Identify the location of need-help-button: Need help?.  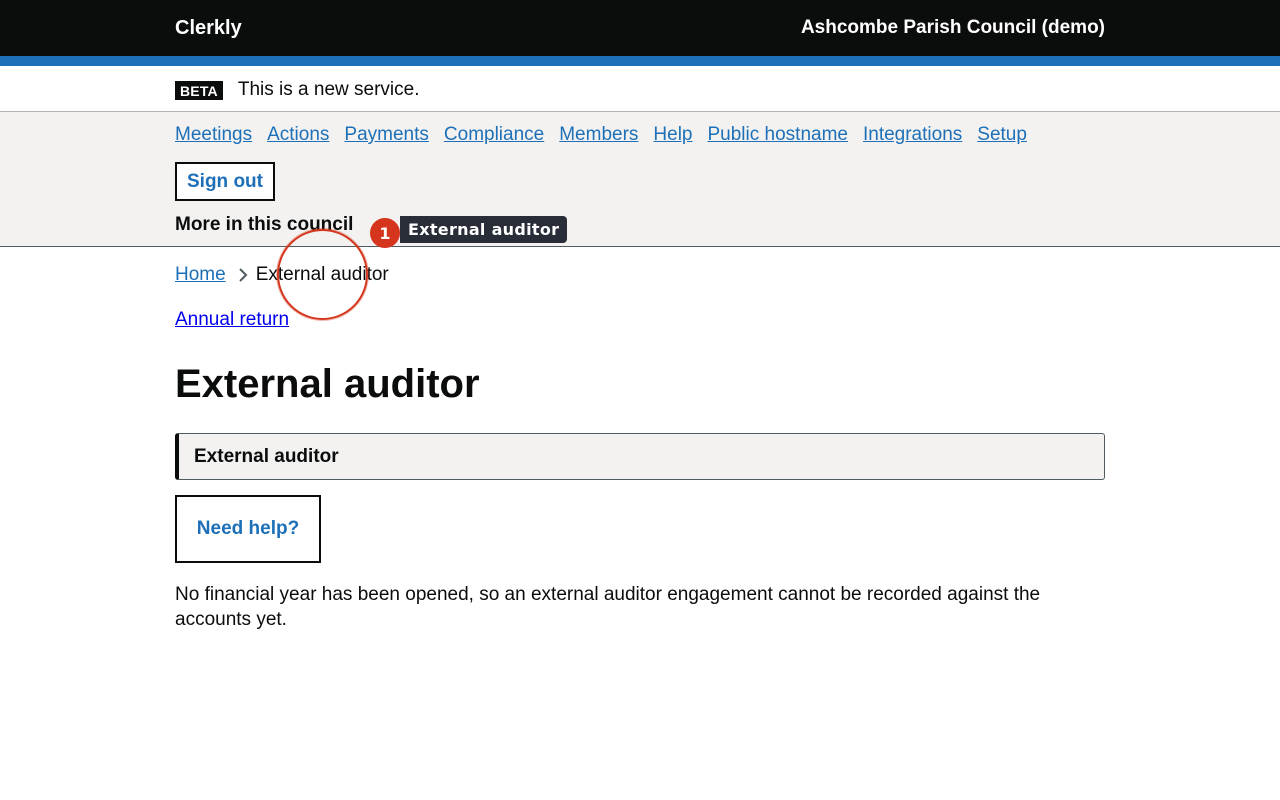
(248, 529).